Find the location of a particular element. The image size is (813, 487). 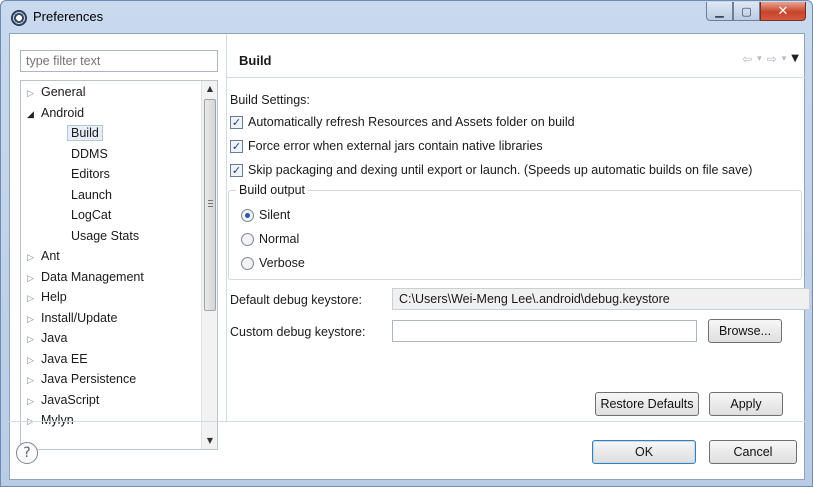

ok-button: OK is located at coordinates (644, 452).